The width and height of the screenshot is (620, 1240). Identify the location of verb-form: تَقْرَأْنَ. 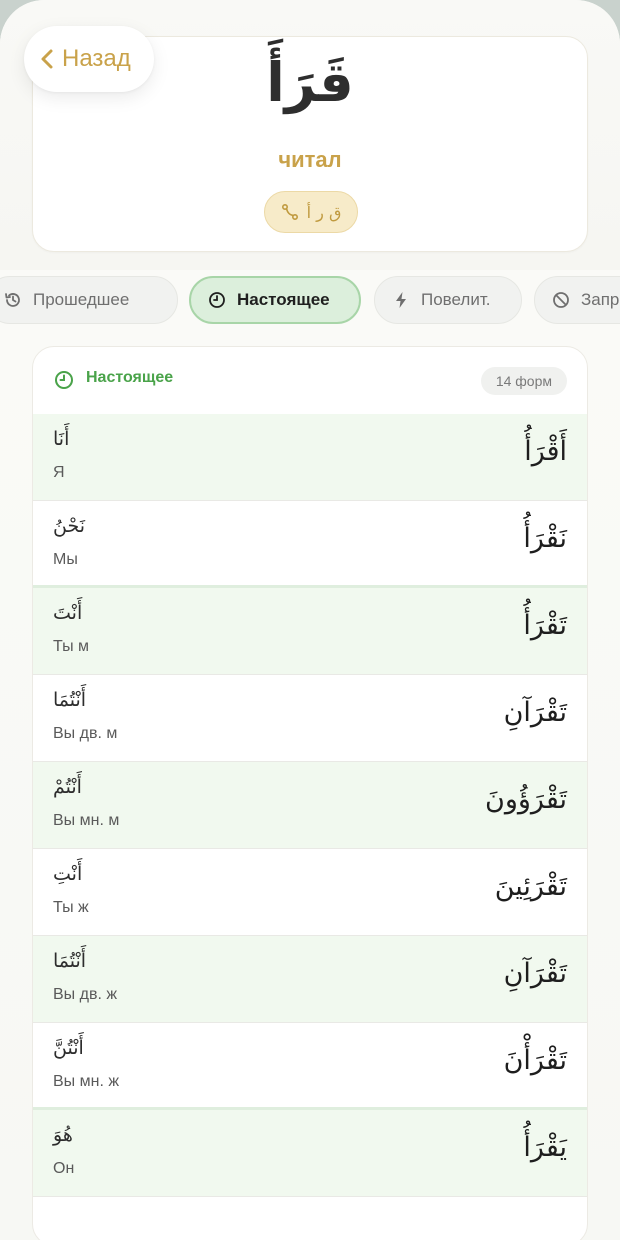
(535, 1060).